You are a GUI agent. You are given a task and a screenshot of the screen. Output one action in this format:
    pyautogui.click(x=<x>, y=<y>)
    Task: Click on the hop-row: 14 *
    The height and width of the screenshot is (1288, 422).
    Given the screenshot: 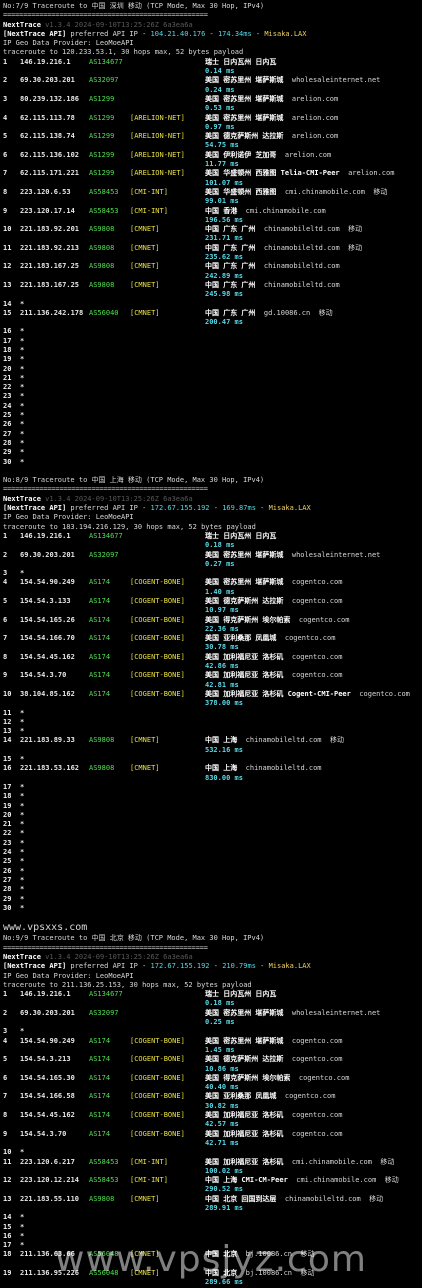 What is the action you would take?
    pyautogui.click(x=212, y=1217)
    